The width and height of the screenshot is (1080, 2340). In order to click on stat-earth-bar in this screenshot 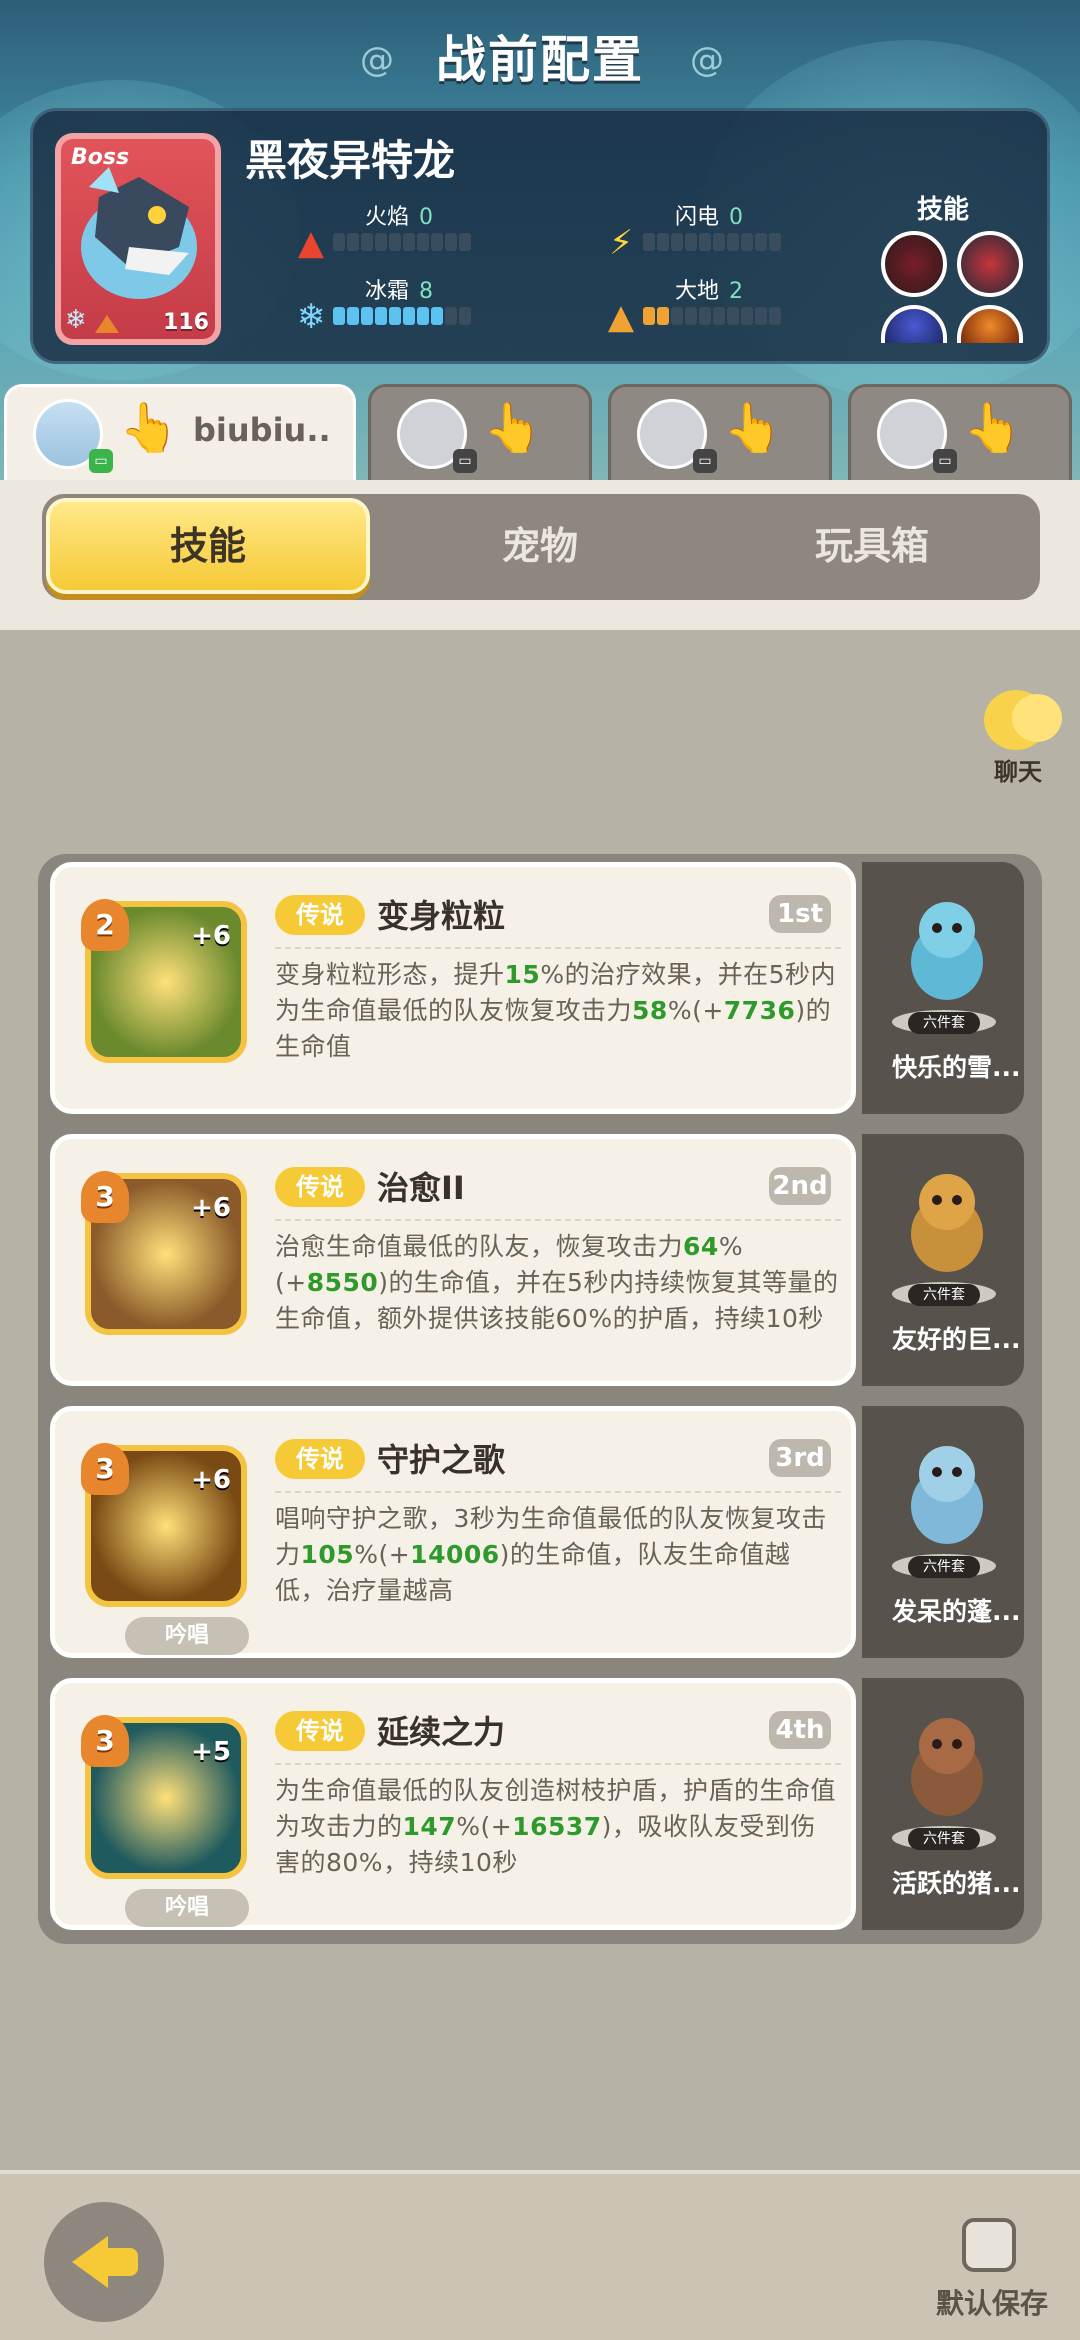, I will do `click(712, 316)`.